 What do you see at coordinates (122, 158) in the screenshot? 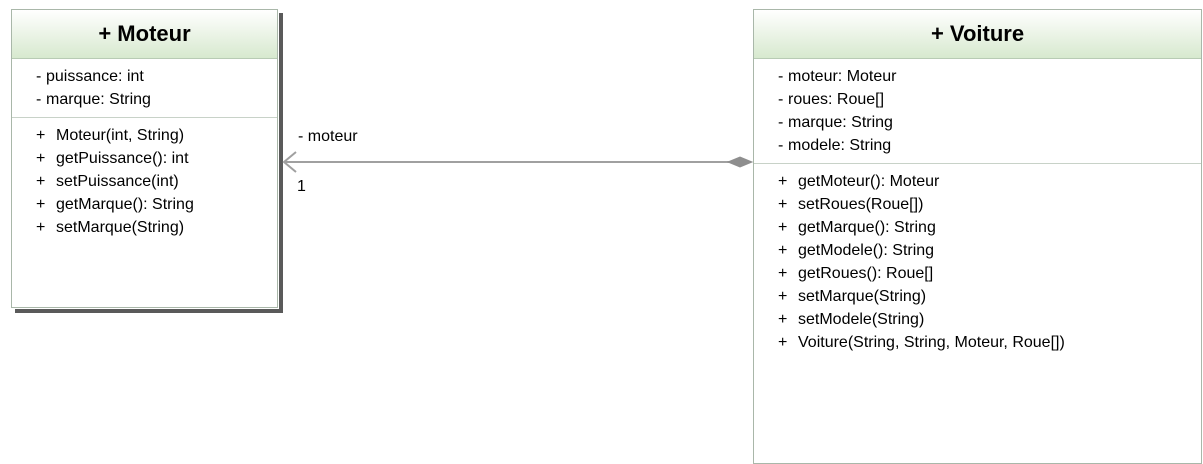
I see `method-signature: getPuissance(): int` at bounding box center [122, 158].